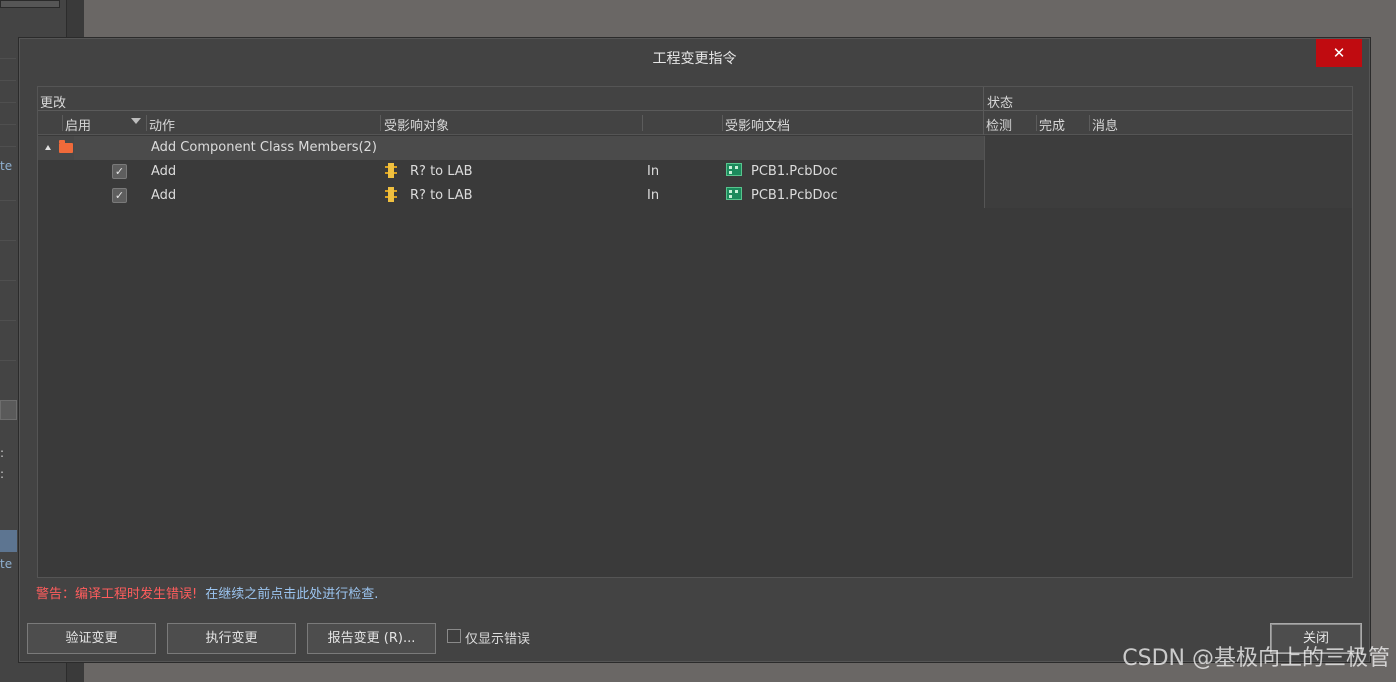  I want to click on only-show-errors-checkbox, so click(454, 636).